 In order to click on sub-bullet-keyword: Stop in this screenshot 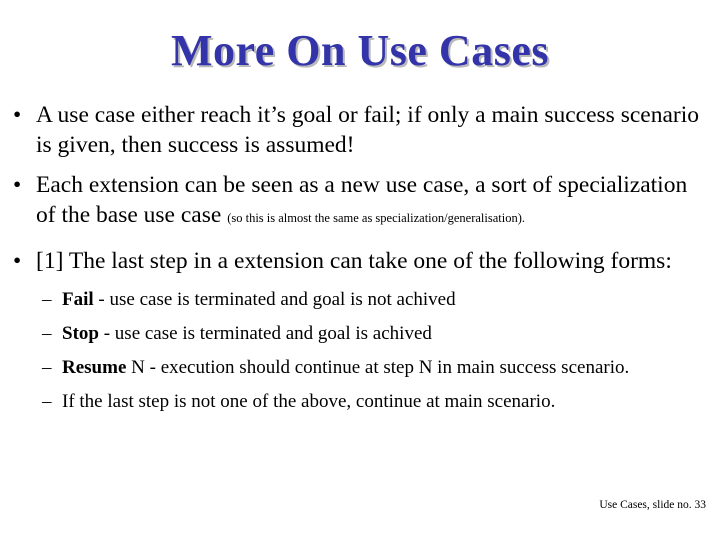, I will do `click(80, 333)`.